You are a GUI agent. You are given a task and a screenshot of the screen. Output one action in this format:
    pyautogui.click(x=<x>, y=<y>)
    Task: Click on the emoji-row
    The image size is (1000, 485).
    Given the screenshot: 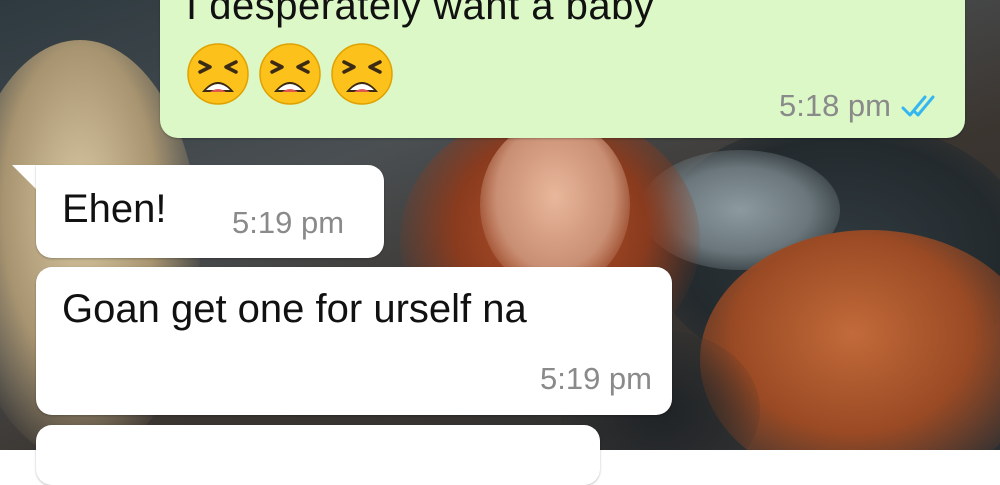 What is the action you would take?
    pyautogui.click(x=290, y=74)
    